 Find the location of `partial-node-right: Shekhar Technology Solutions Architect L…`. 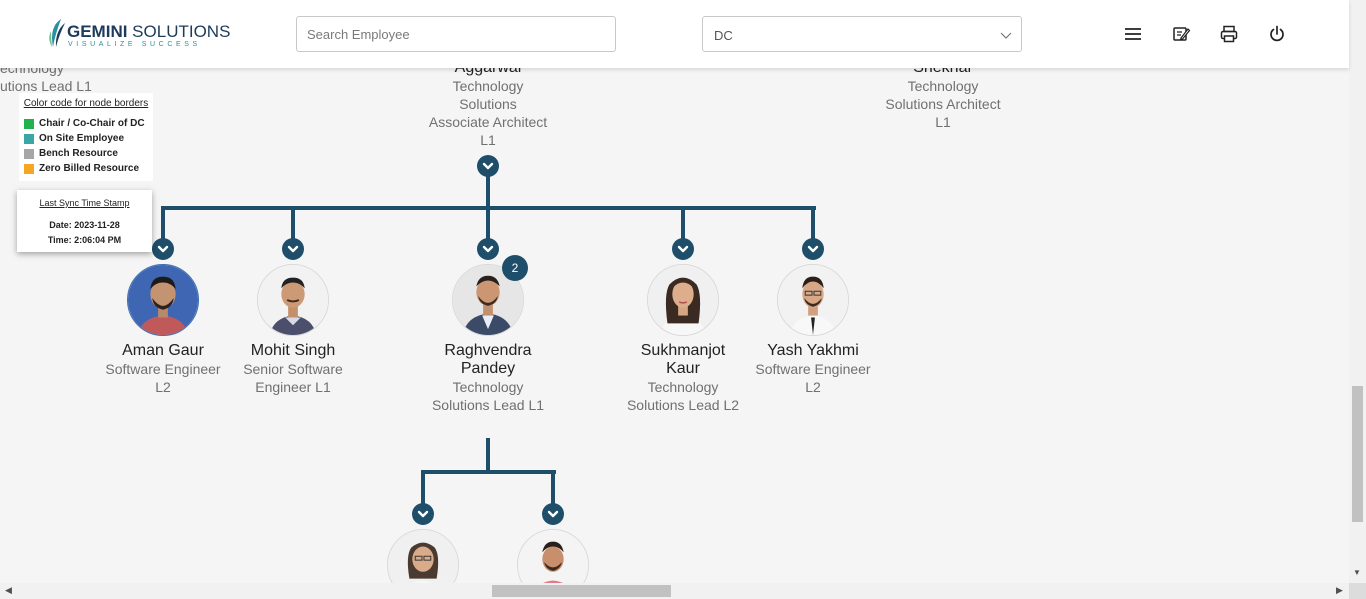

partial-node-right: Shekhar Technology Solutions Architect L… is located at coordinates (943, 95).